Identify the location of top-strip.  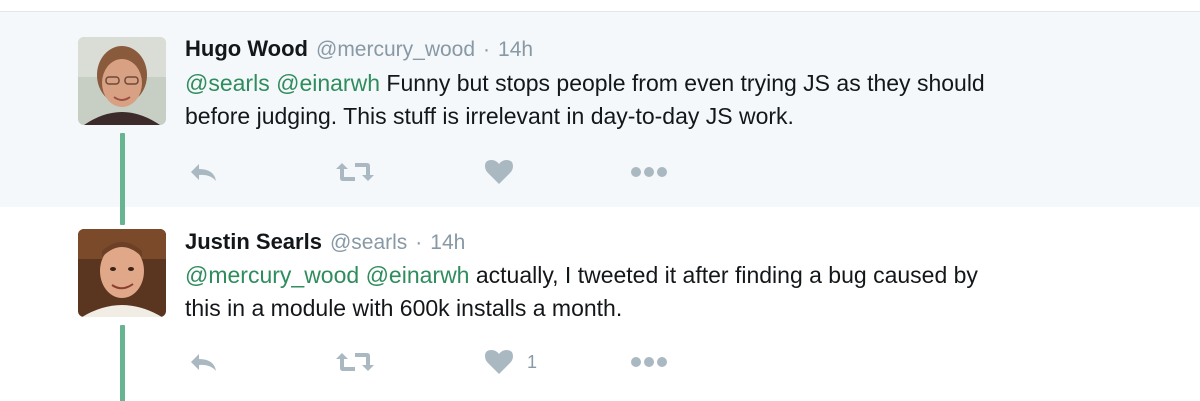
(600, 6).